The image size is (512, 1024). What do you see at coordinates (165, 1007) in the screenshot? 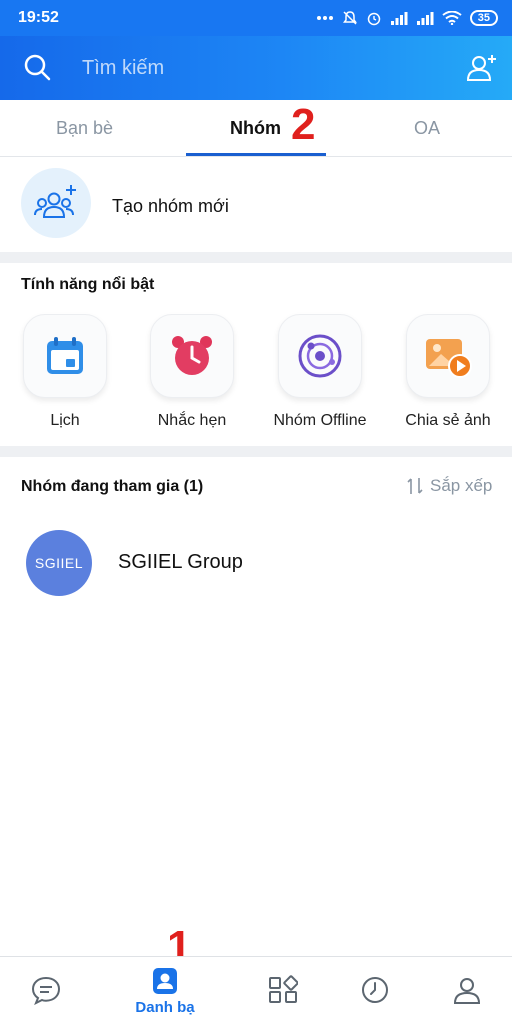
I see `nav-contacts-label: Danh bạ` at bounding box center [165, 1007].